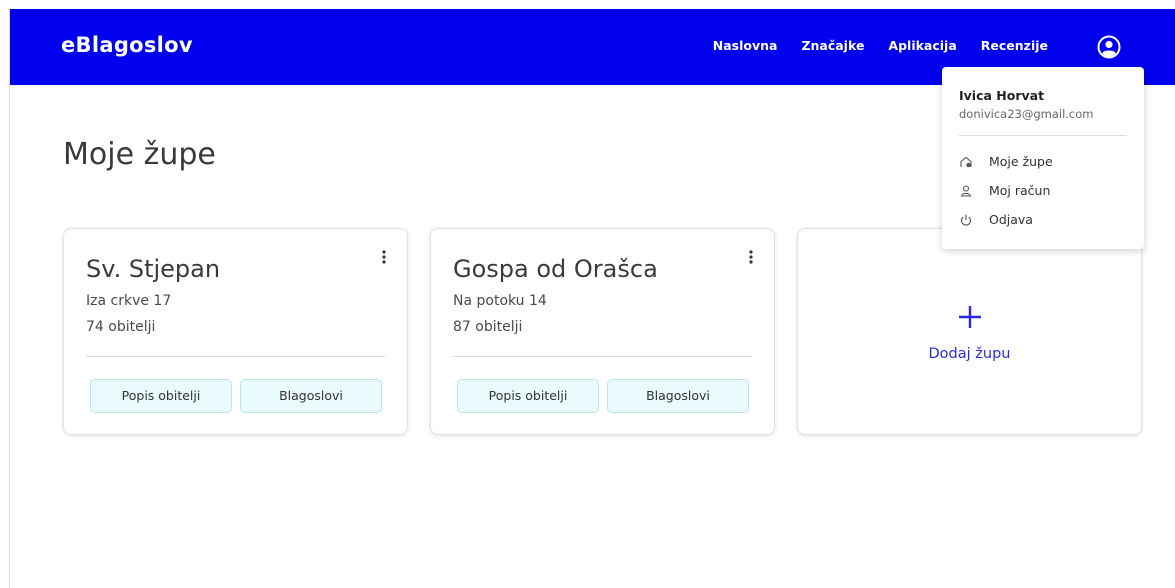 The height and width of the screenshot is (588, 1175). What do you see at coordinates (500, 301) in the screenshot?
I see `parish-address: Na potoku 14` at bounding box center [500, 301].